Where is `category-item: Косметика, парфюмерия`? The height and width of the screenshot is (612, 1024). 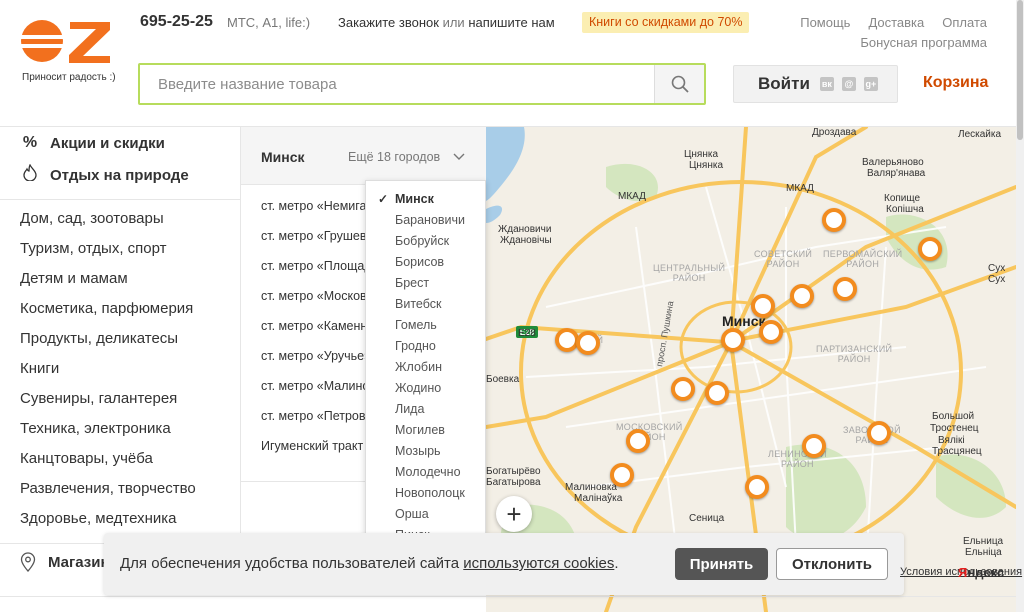 category-item: Косметика, парфюмерия is located at coordinates (108, 314).